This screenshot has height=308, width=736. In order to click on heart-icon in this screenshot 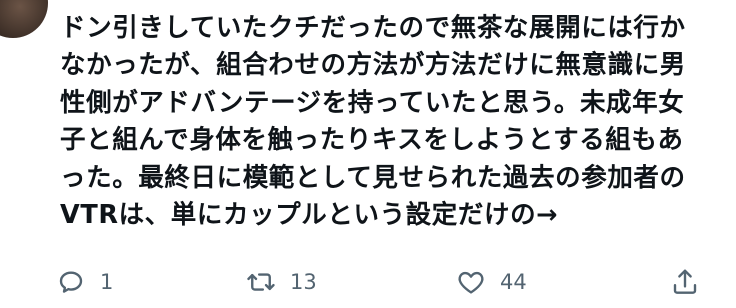, I will do `click(471, 282)`.